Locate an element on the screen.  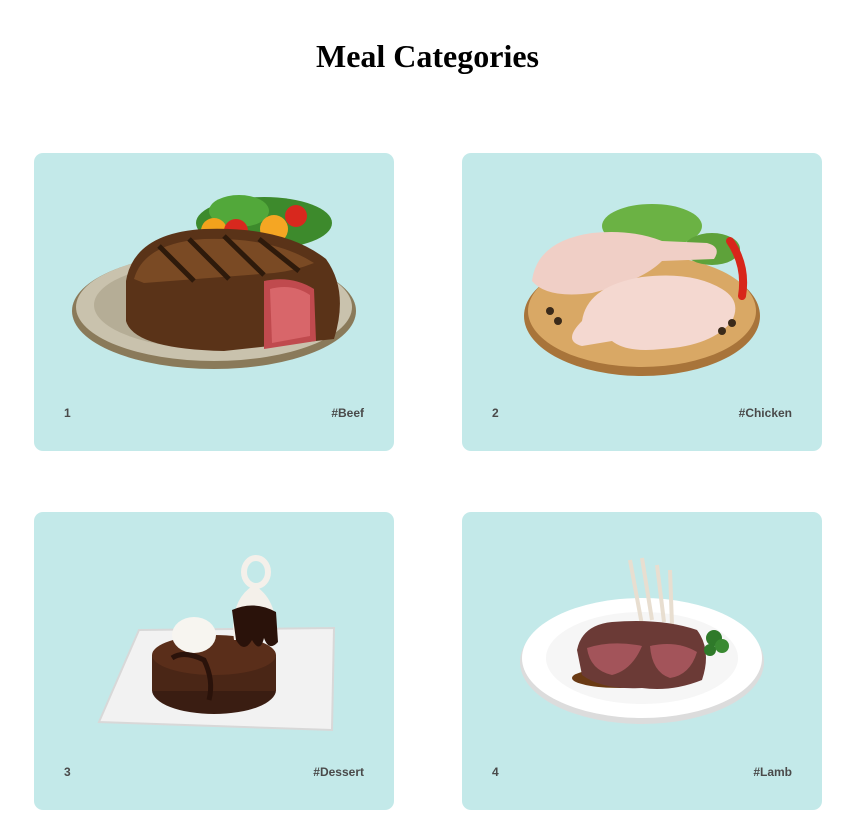
raw-chicken-board-image is located at coordinates (642, 290).